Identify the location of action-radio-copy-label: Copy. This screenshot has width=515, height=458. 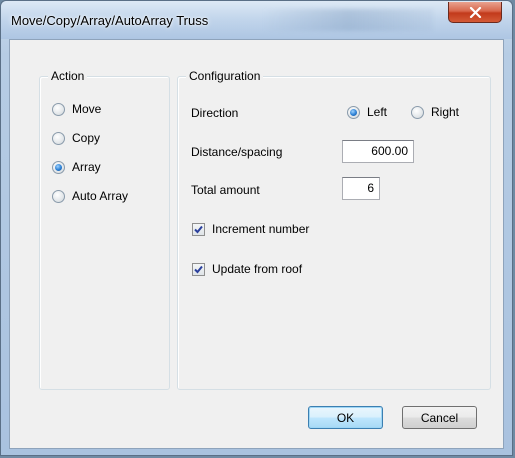
(86, 138).